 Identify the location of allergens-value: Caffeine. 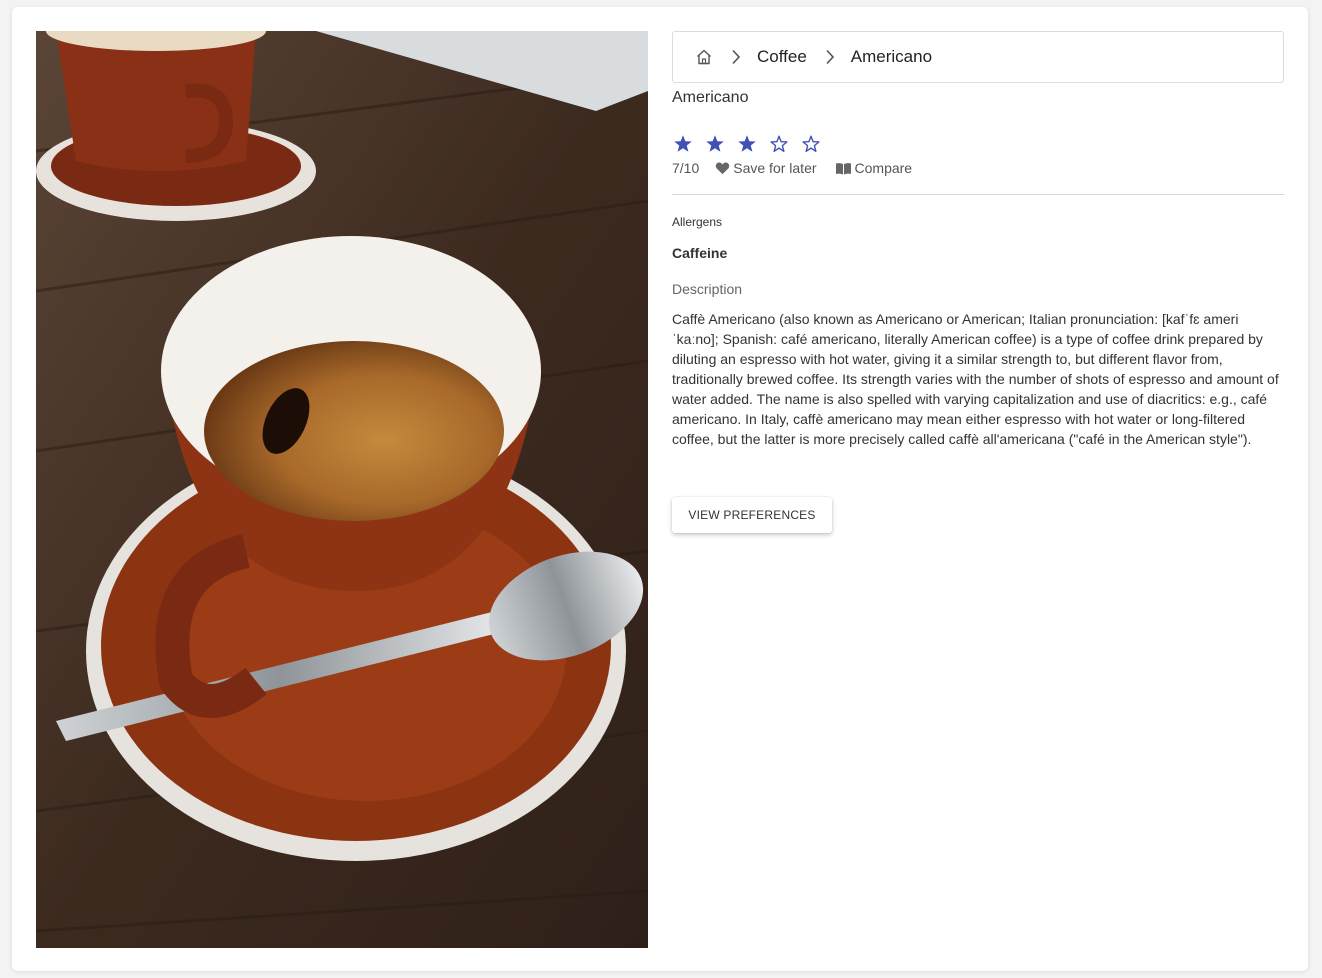
(700, 253).